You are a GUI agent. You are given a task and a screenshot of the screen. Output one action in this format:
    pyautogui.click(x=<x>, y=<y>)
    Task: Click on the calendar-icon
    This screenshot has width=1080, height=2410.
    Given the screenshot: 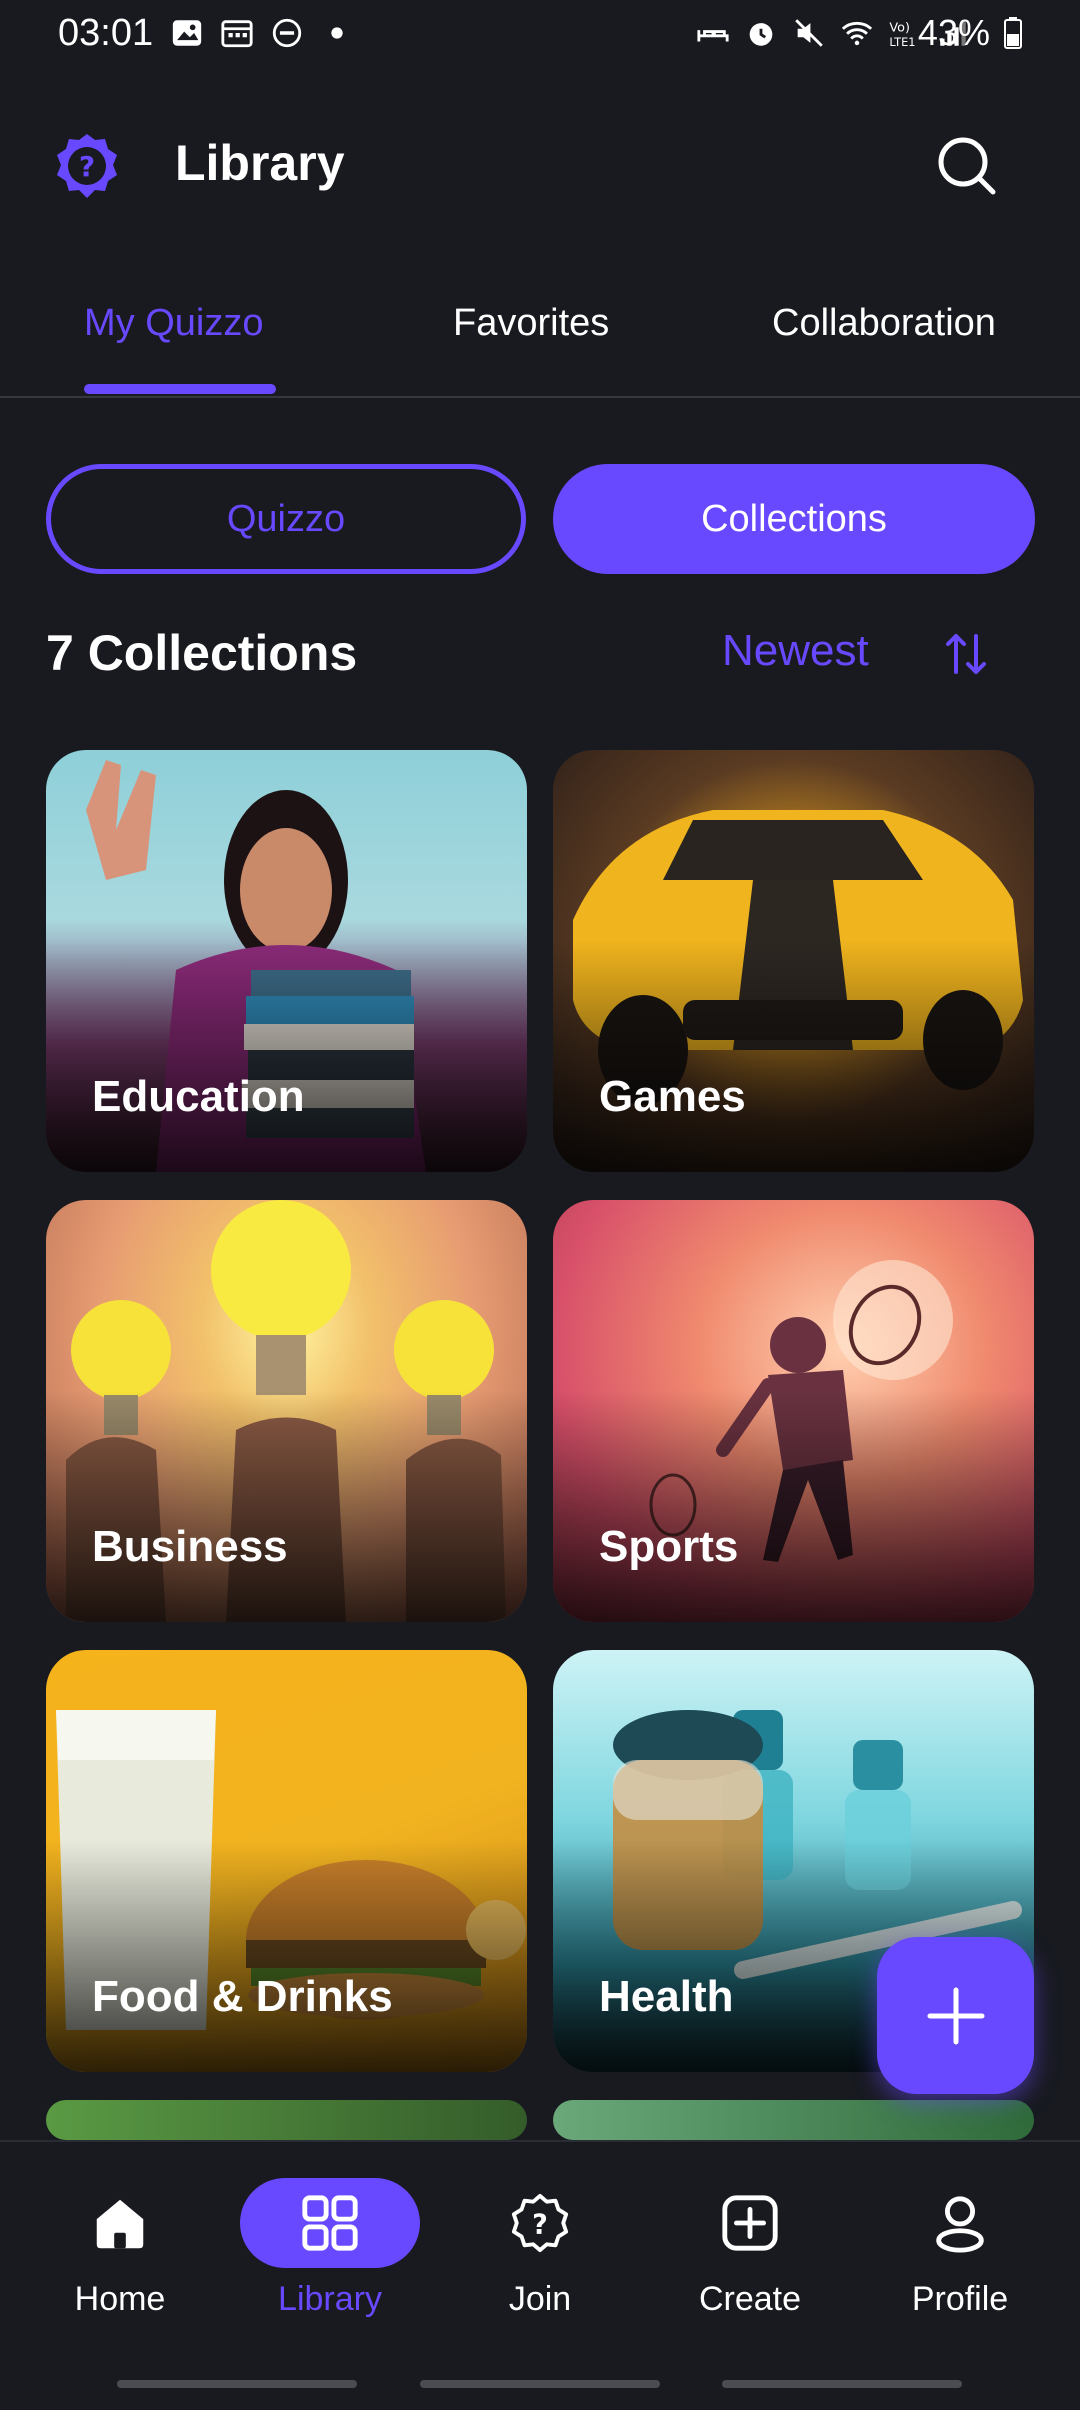 What is the action you would take?
    pyautogui.click(x=237, y=34)
    